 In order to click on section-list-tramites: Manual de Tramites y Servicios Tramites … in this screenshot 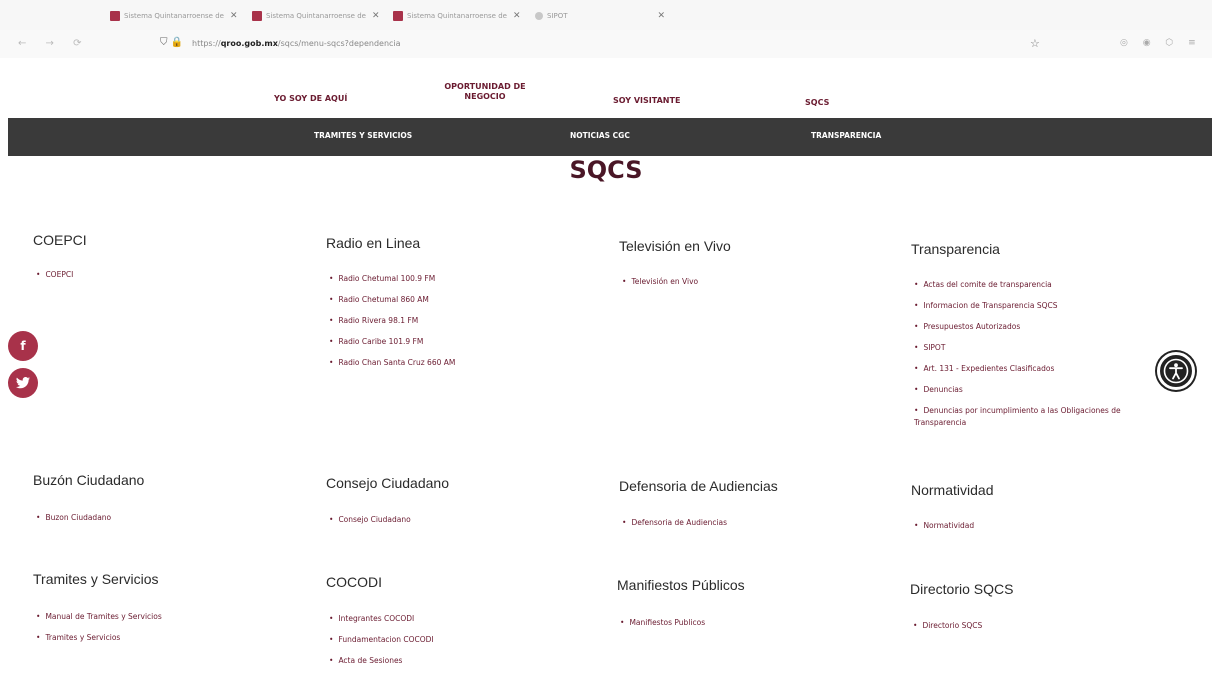, I will do `click(99, 633)`.